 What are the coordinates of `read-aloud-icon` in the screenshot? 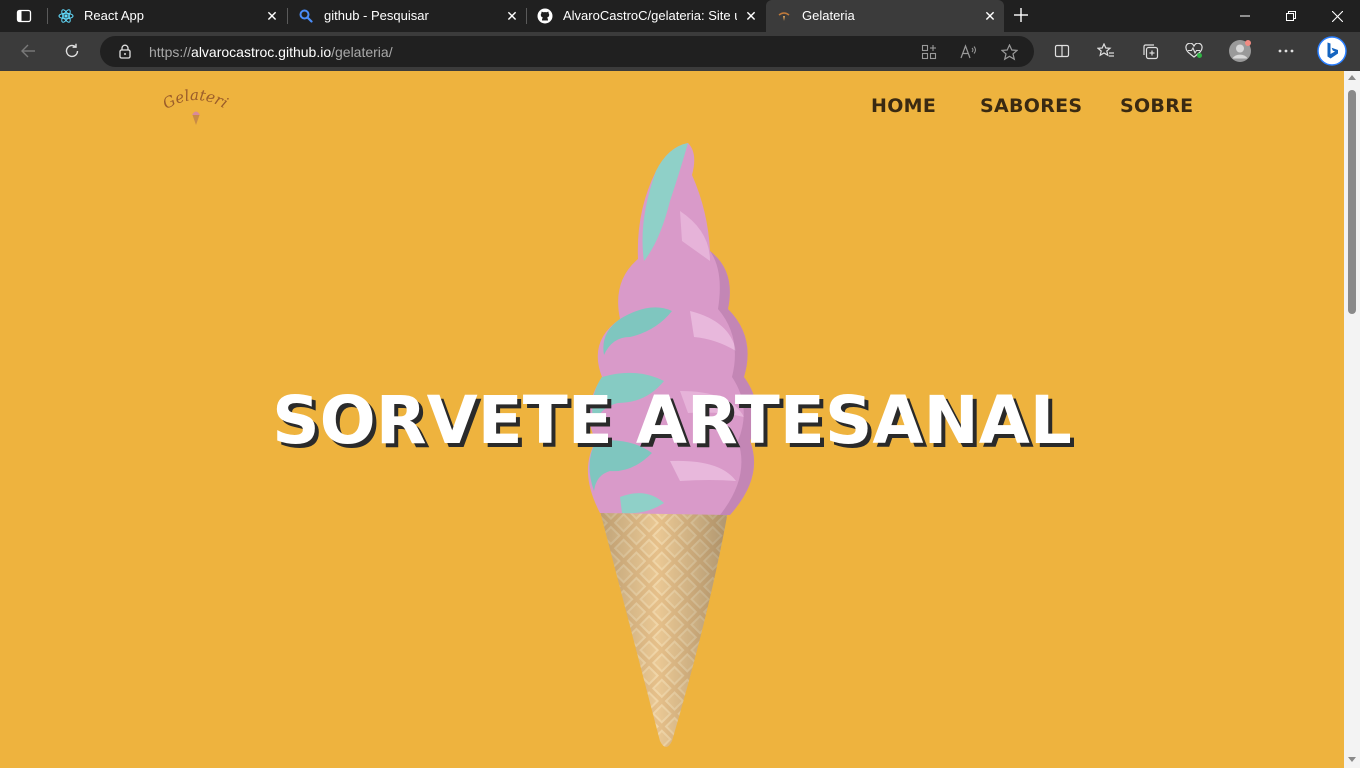 It's located at (969, 52).